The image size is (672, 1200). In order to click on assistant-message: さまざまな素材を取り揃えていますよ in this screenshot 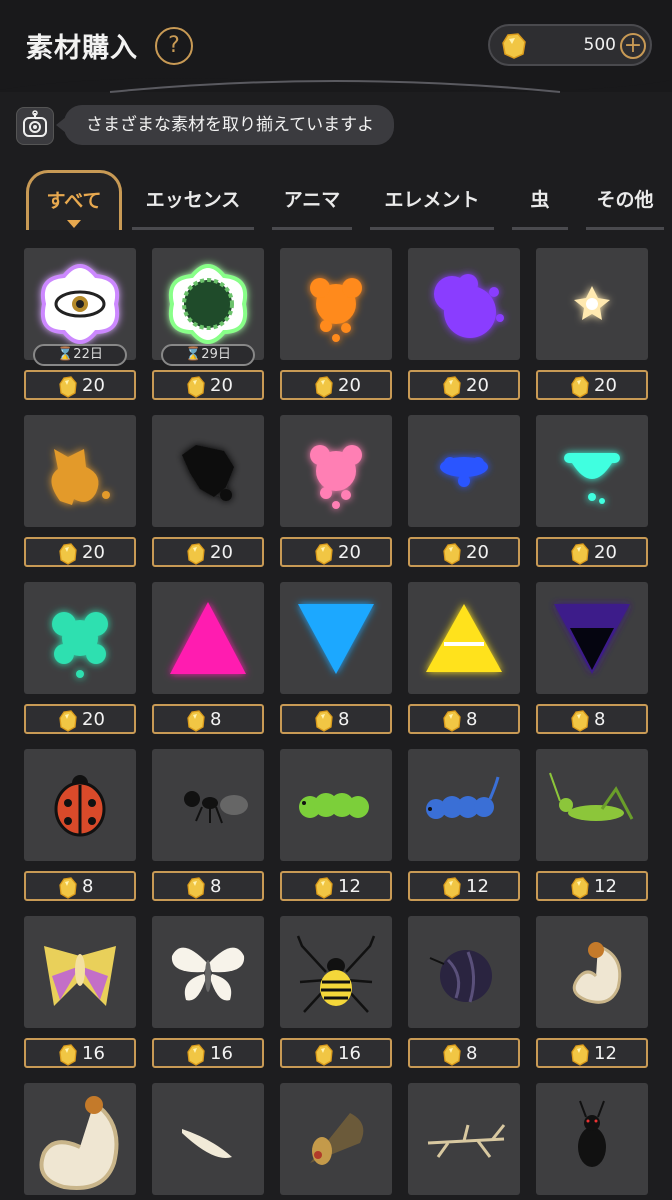, I will do `click(225, 125)`.